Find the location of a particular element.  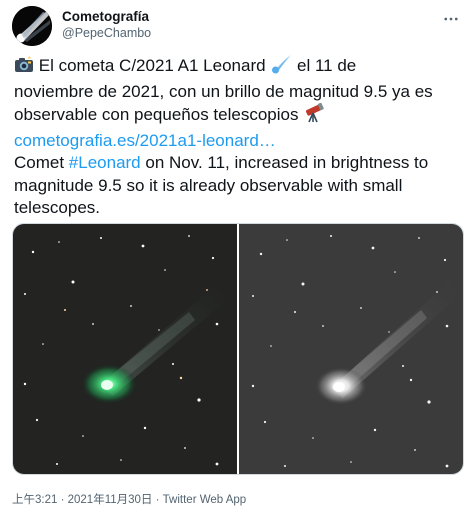

tweet-source: Twitter Web App is located at coordinates (205, 500).